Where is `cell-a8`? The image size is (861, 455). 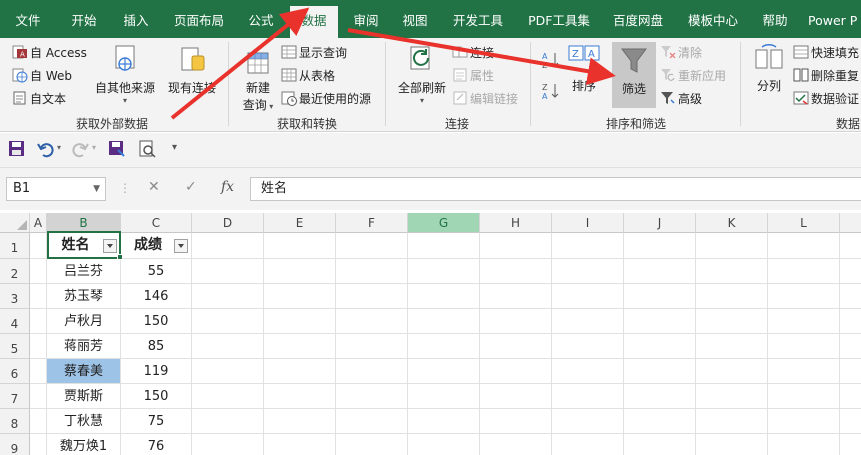 cell-a8 is located at coordinates (38, 421).